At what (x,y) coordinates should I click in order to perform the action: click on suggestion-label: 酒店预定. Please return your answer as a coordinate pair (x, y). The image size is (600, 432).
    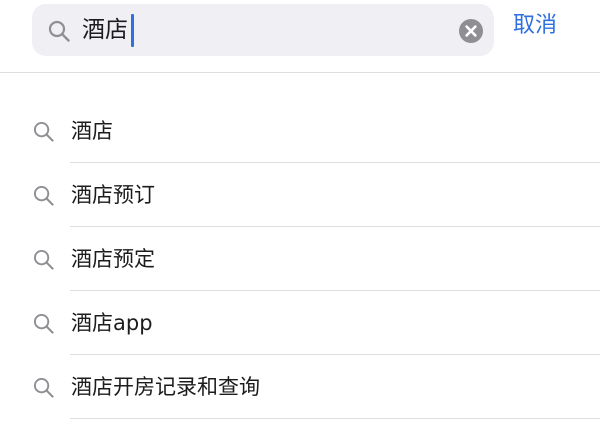
    Looking at the image, I should click on (113, 259).